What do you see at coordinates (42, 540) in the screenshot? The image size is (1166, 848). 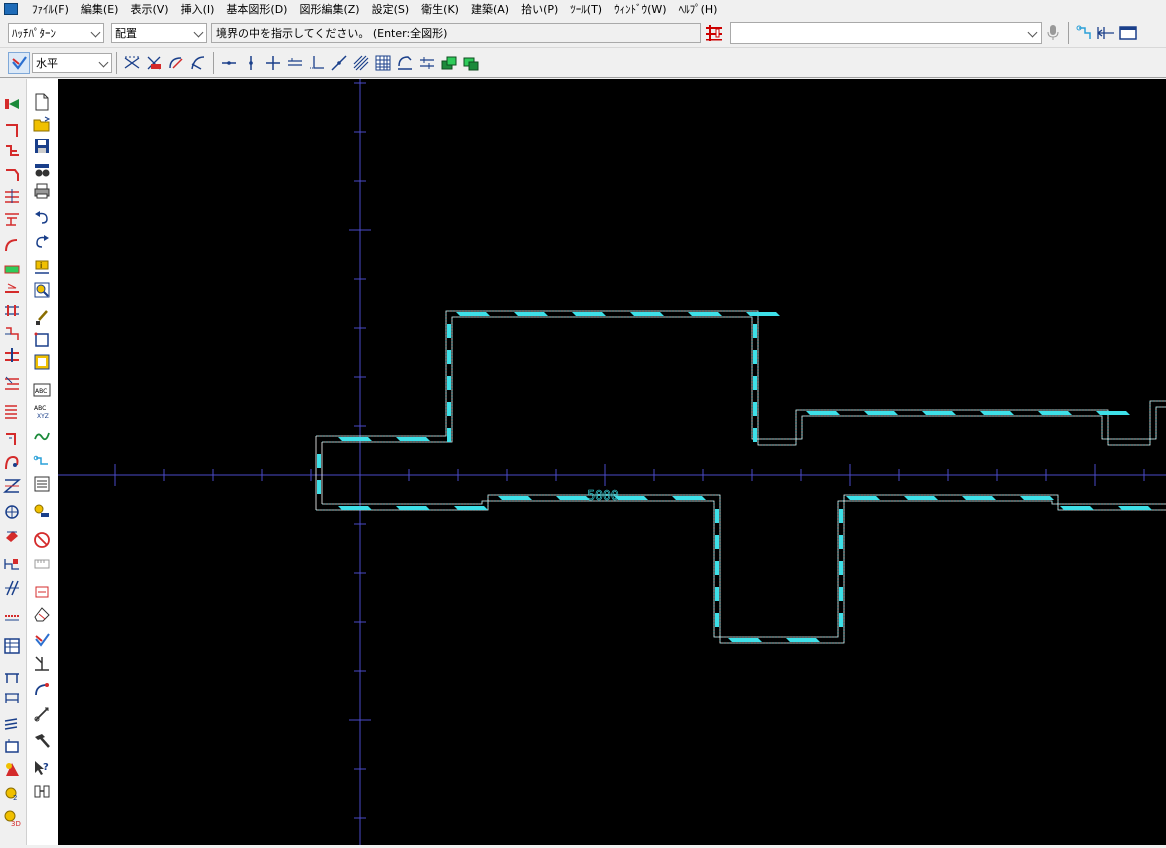 I see `no-entry-icon` at bounding box center [42, 540].